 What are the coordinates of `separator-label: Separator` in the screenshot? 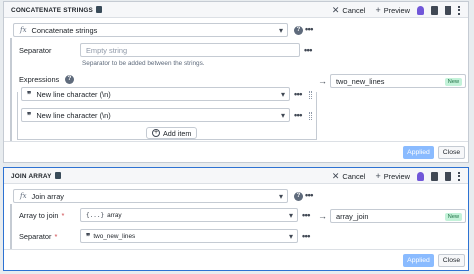 It's located at (35, 50).